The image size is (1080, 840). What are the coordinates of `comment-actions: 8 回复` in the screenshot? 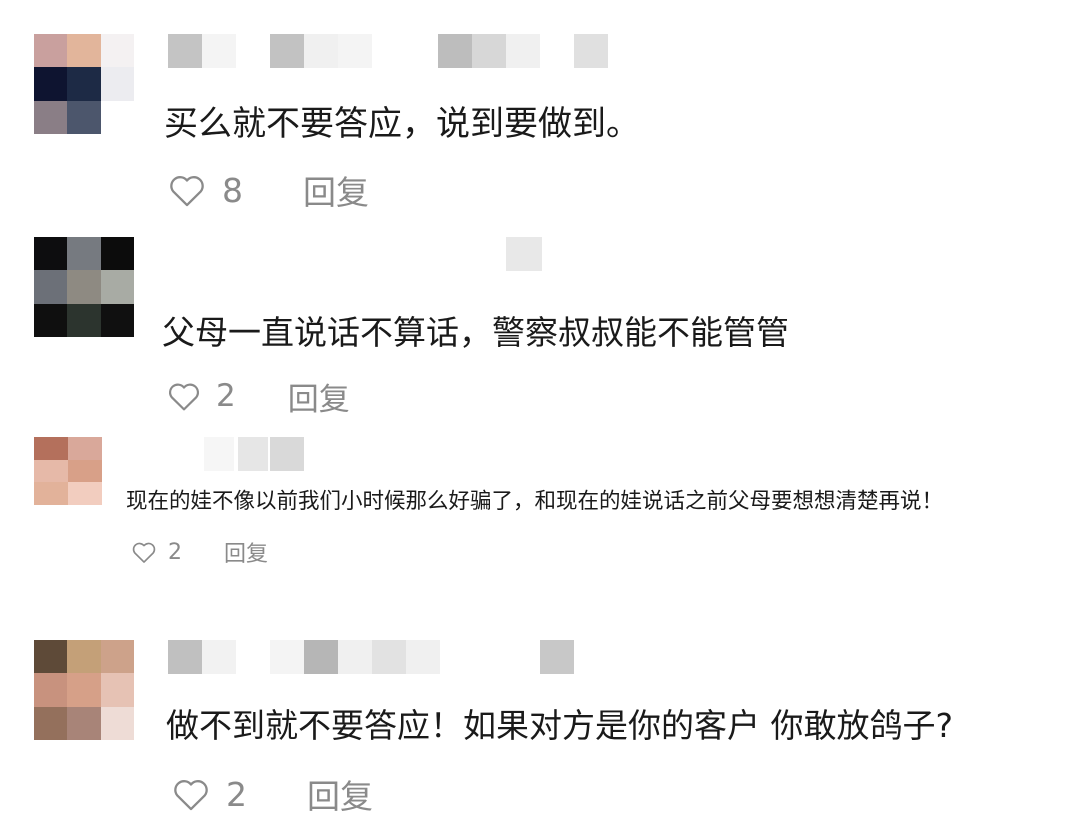 It's located at (267, 190).